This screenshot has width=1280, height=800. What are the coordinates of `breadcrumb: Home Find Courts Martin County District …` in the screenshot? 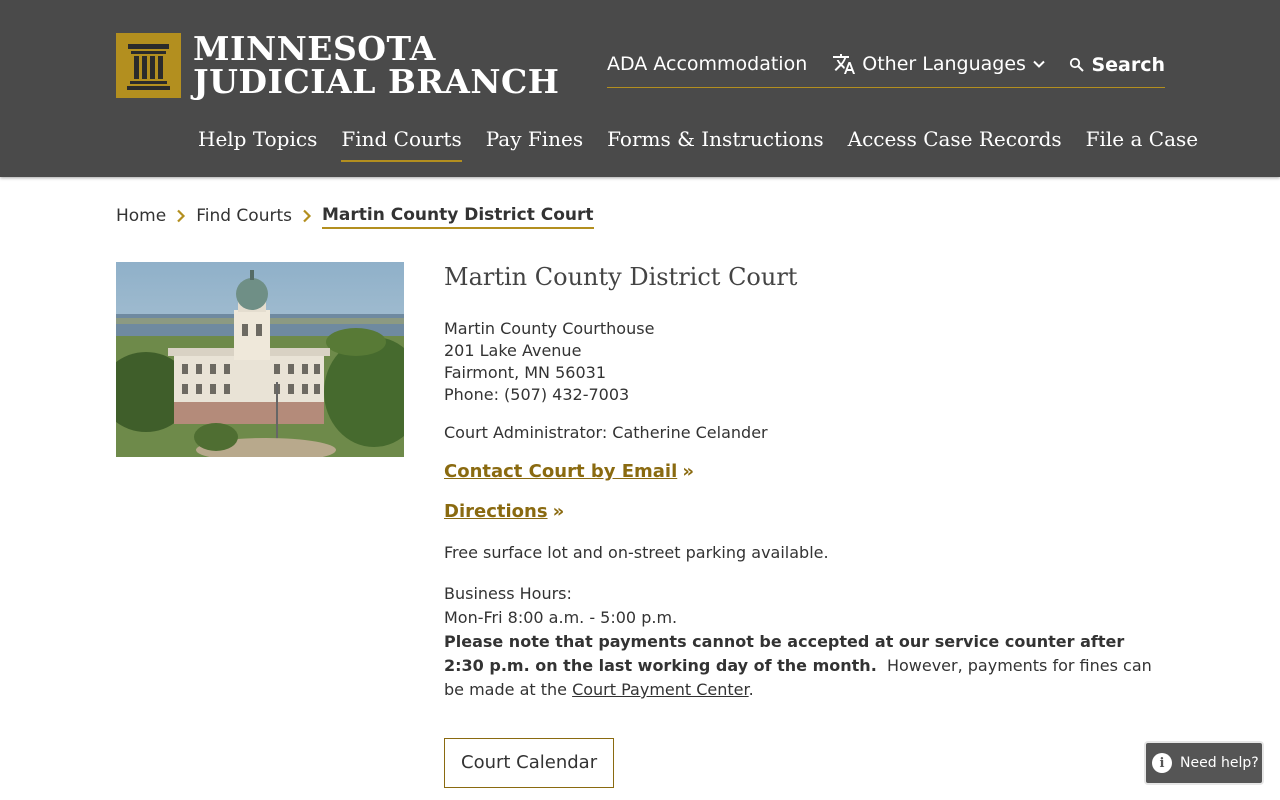 It's located at (355, 216).